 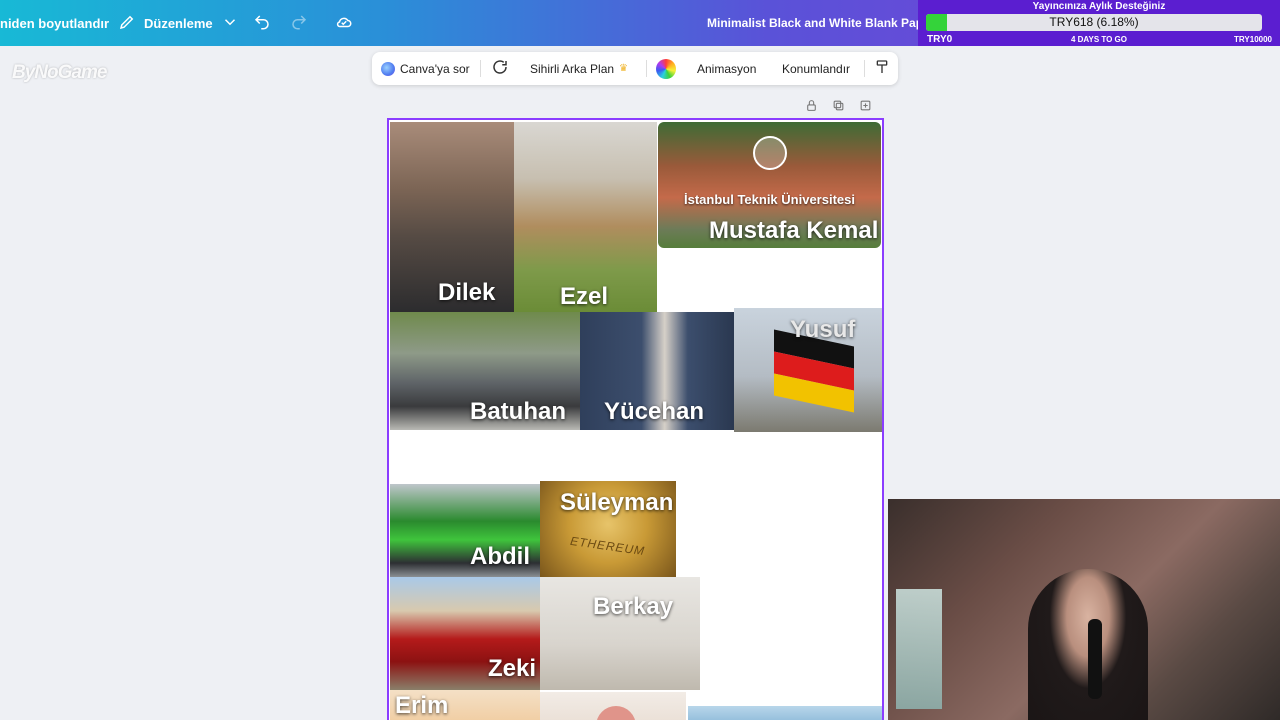 What do you see at coordinates (657, 371) in the screenshot?
I see `photo-tile-yucehan: Yücehan` at bounding box center [657, 371].